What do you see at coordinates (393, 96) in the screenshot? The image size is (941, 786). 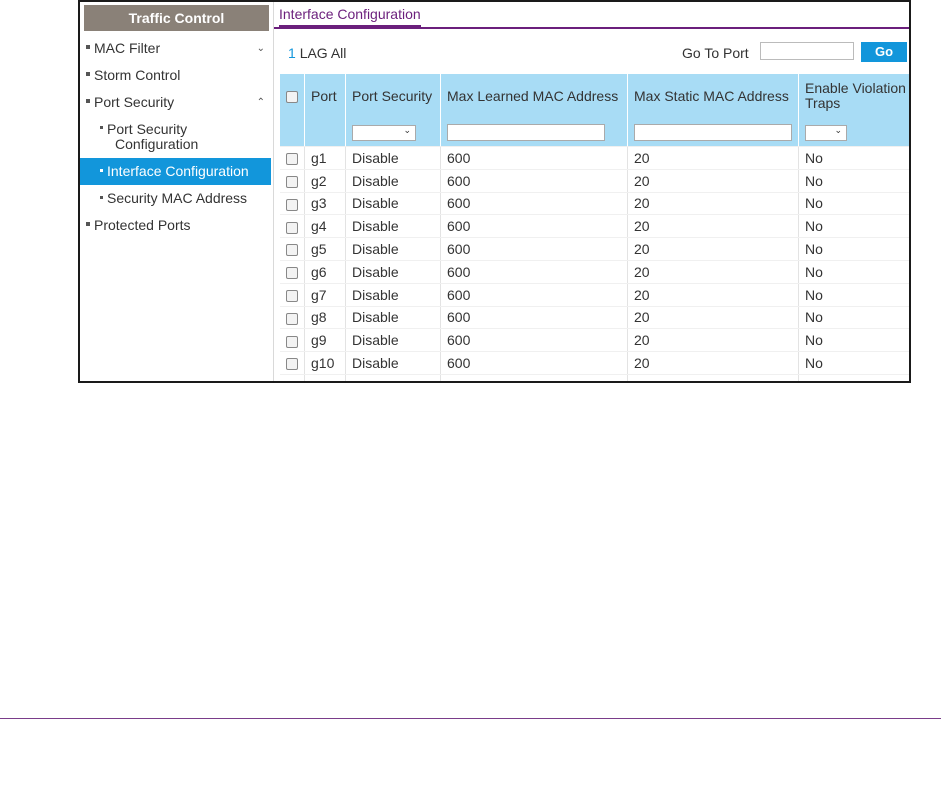 I see `column-header-port-security: Port Security` at bounding box center [393, 96].